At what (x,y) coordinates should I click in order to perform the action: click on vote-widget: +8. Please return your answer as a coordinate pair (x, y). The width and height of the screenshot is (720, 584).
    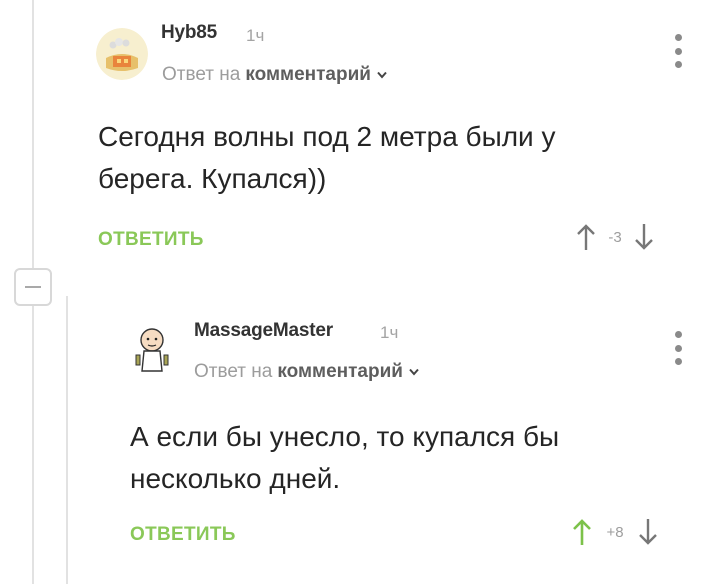
    Looking at the image, I should click on (615, 532).